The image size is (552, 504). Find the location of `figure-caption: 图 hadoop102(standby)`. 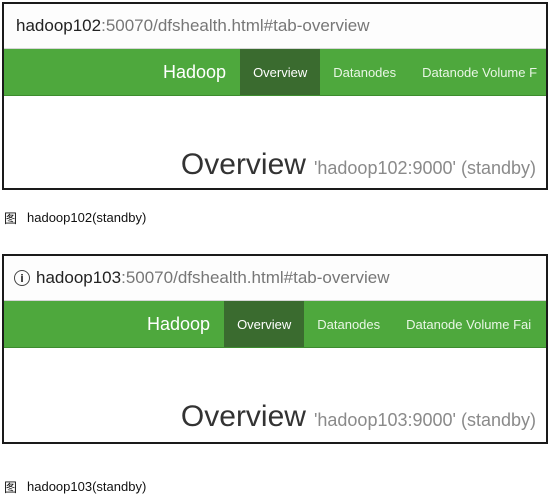

figure-caption: 图 hadoop102(standby) is located at coordinates (75, 217).